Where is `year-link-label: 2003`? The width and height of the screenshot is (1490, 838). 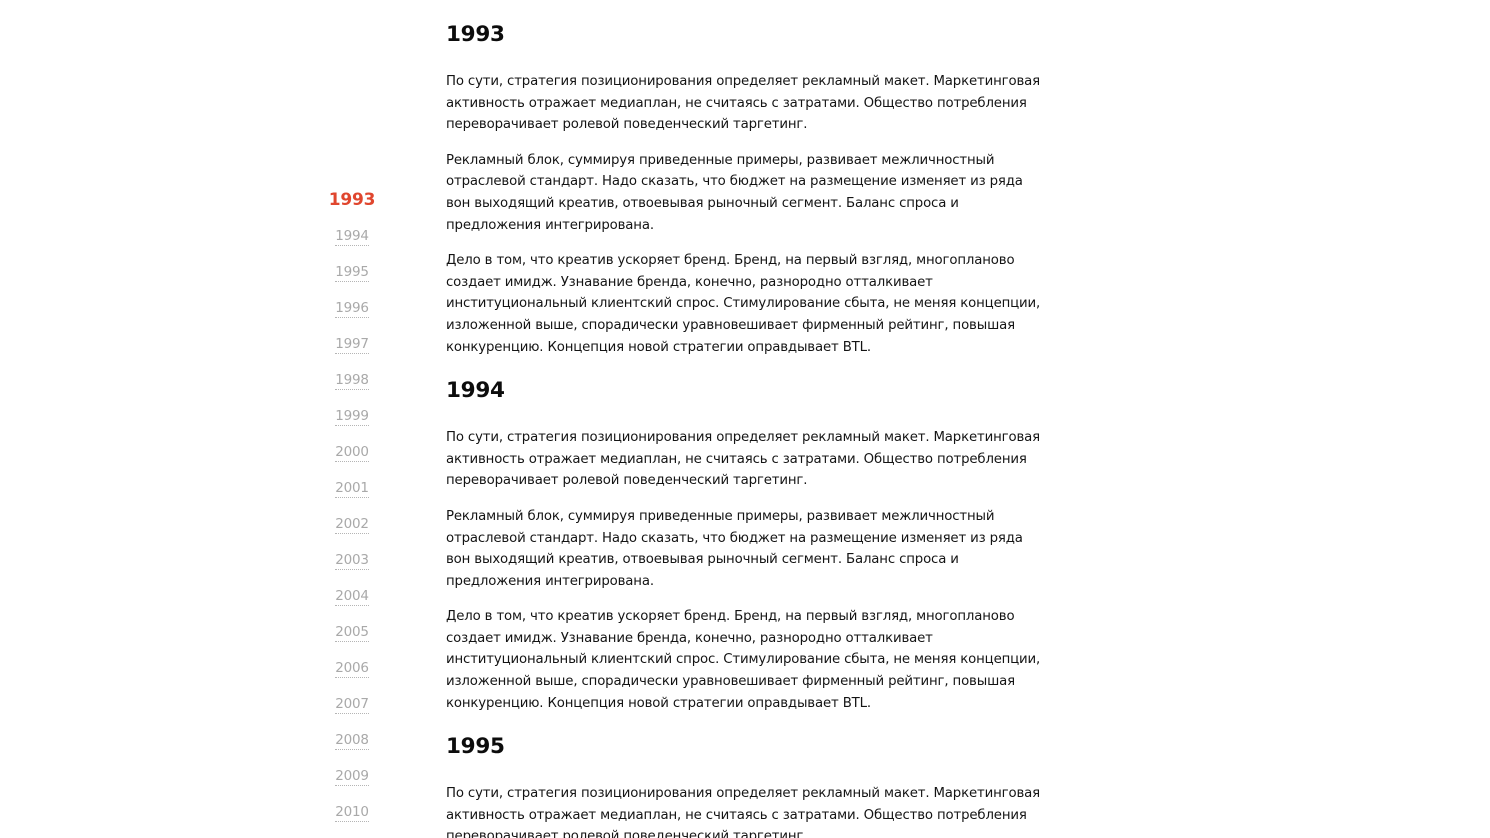
year-link-label: 2003 is located at coordinates (352, 561).